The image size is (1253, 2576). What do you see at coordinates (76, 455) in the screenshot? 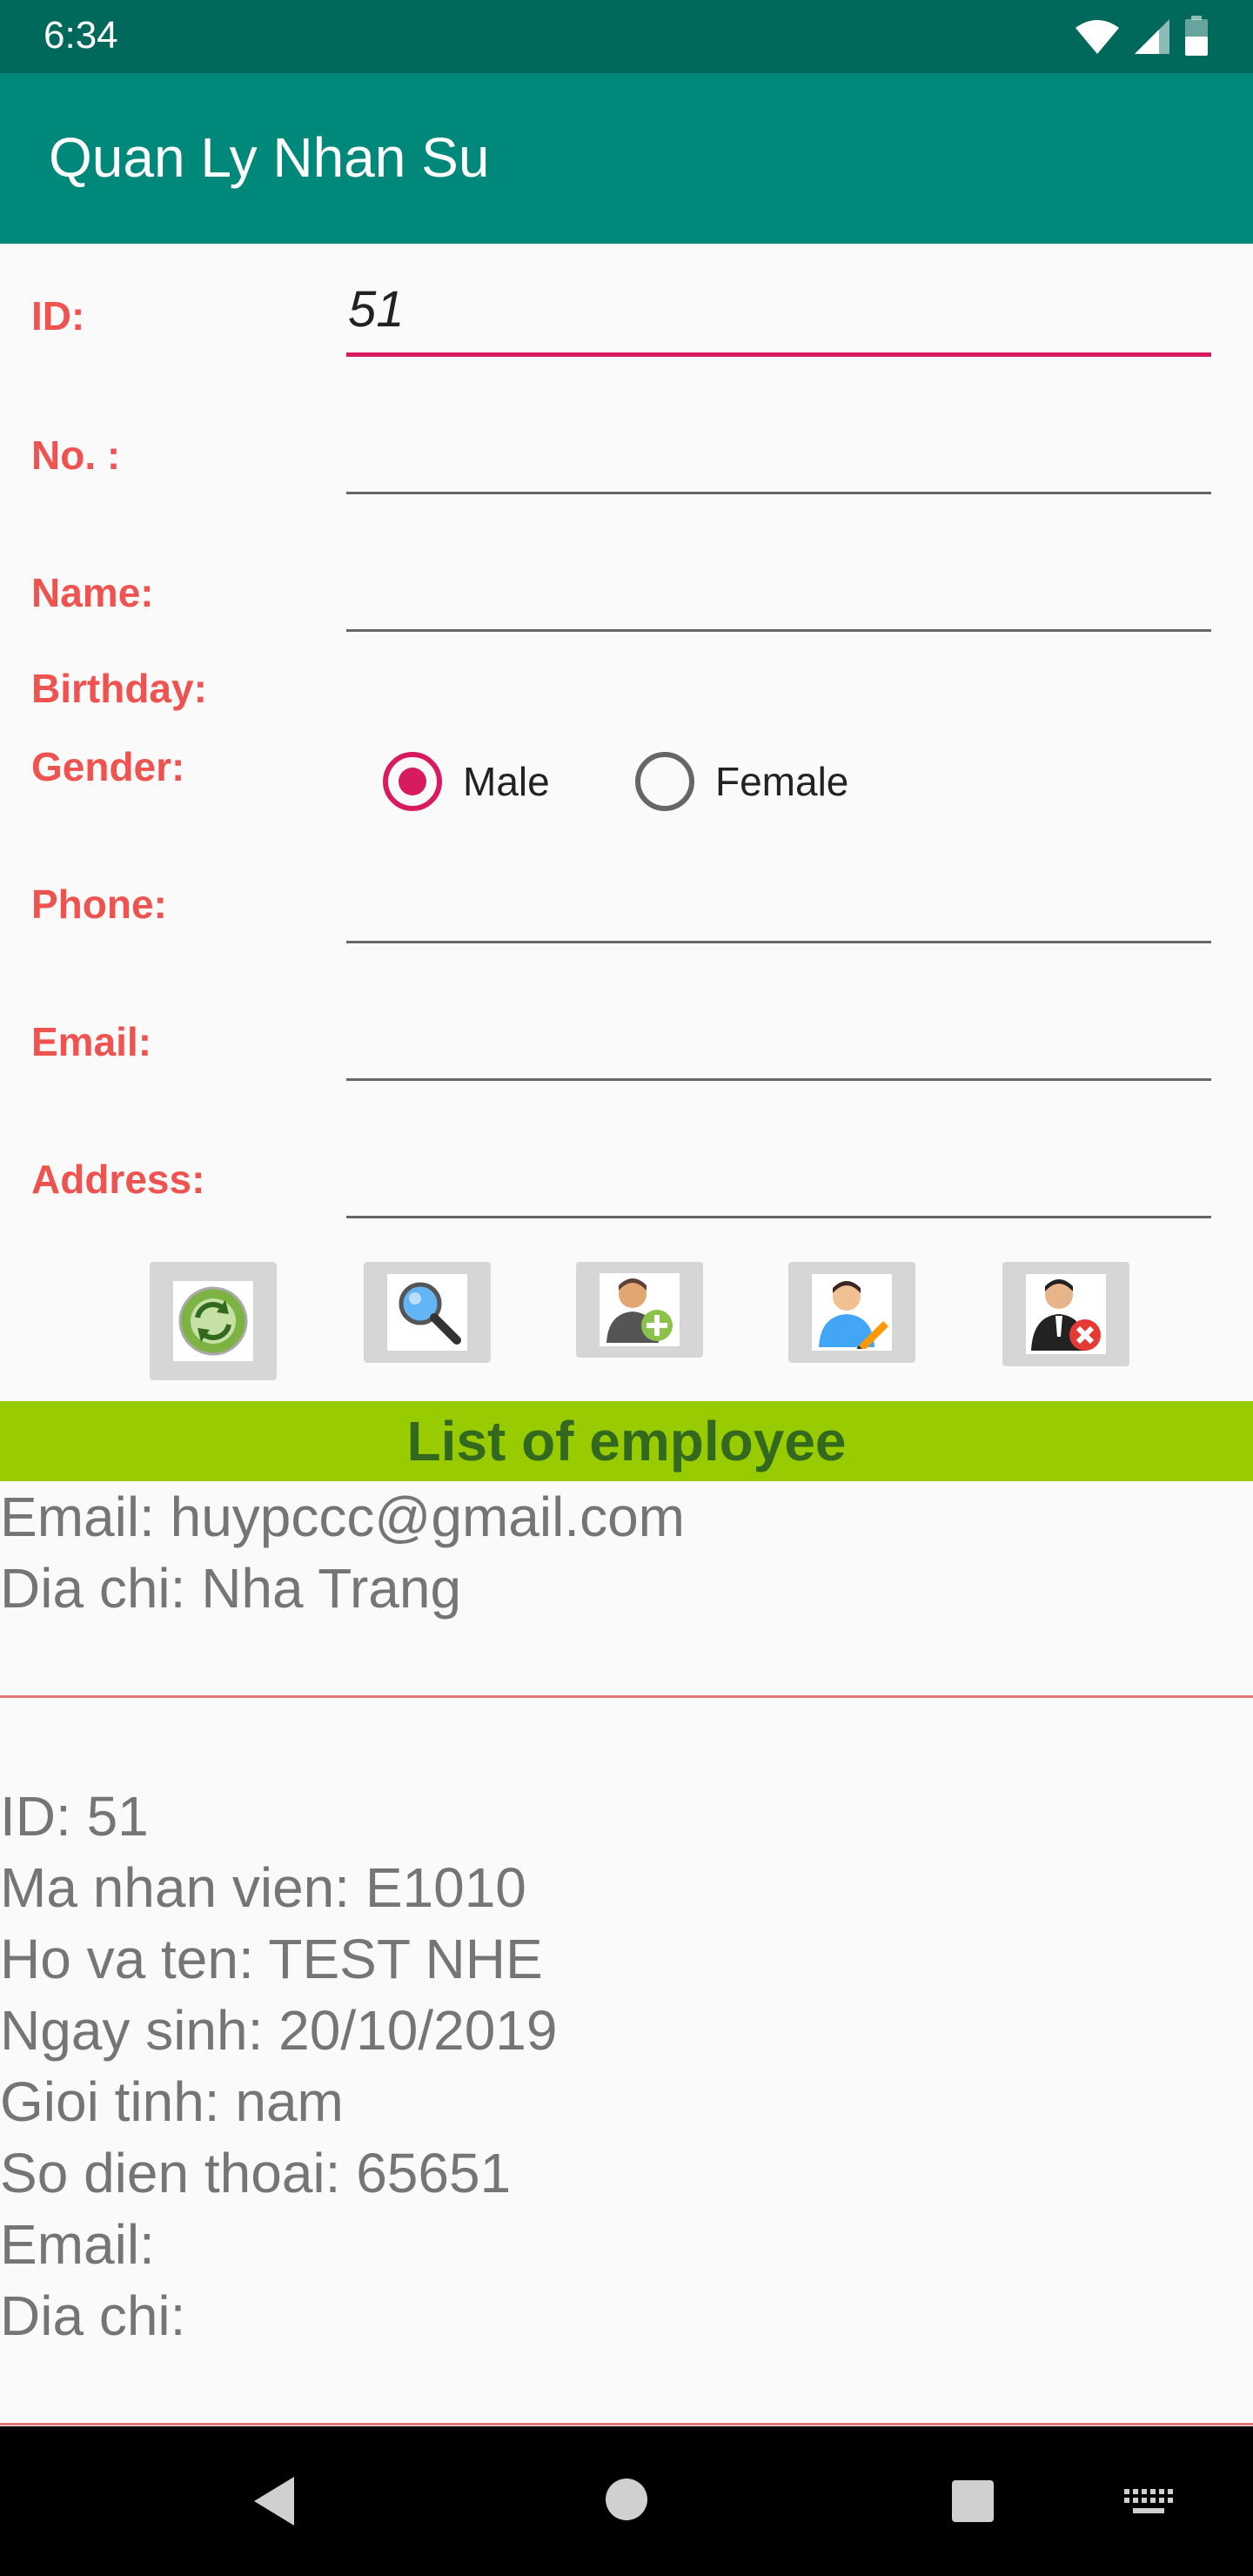
I see `no-label: No. :` at bounding box center [76, 455].